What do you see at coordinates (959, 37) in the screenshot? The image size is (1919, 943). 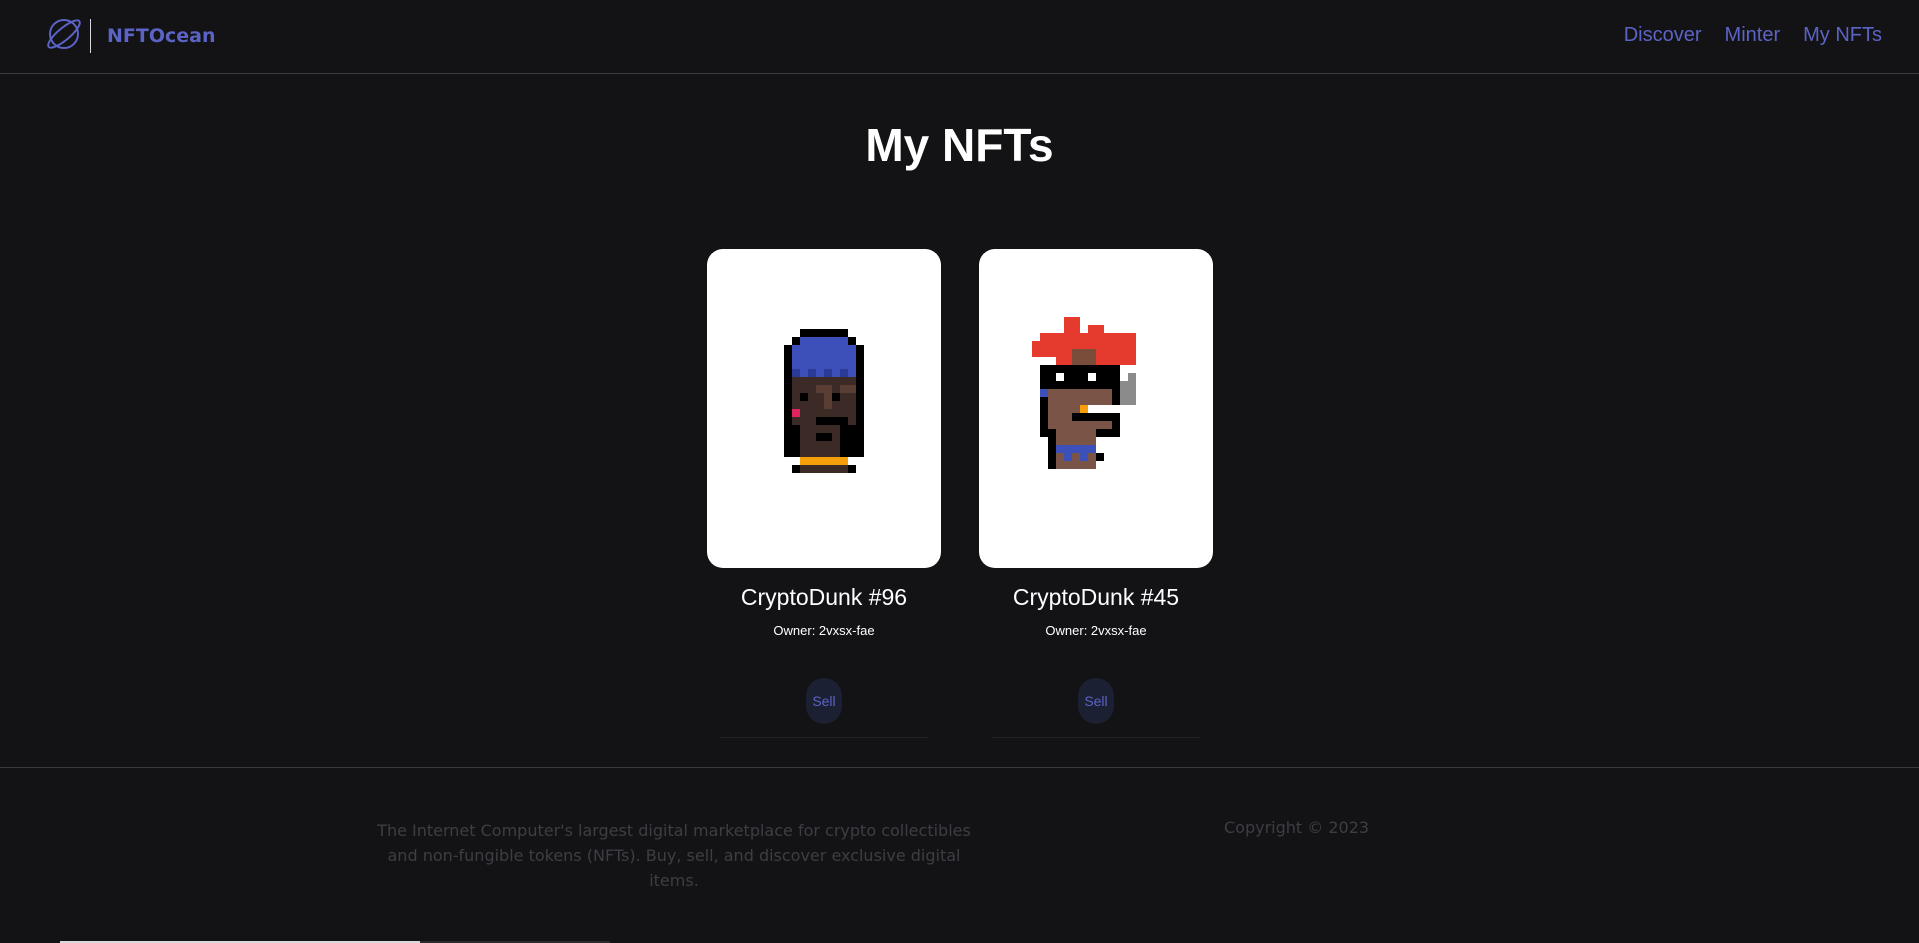 I see `top-header: NFTOcean Discover Minter My NFTs` at bounding box center [959, 37].